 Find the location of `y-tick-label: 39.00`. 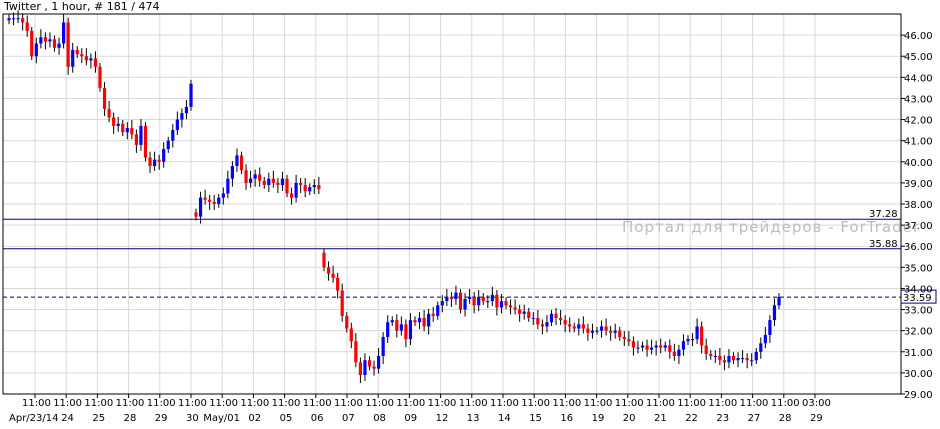

y-tick-label: 39.00 is located at coordinates (918, 184).